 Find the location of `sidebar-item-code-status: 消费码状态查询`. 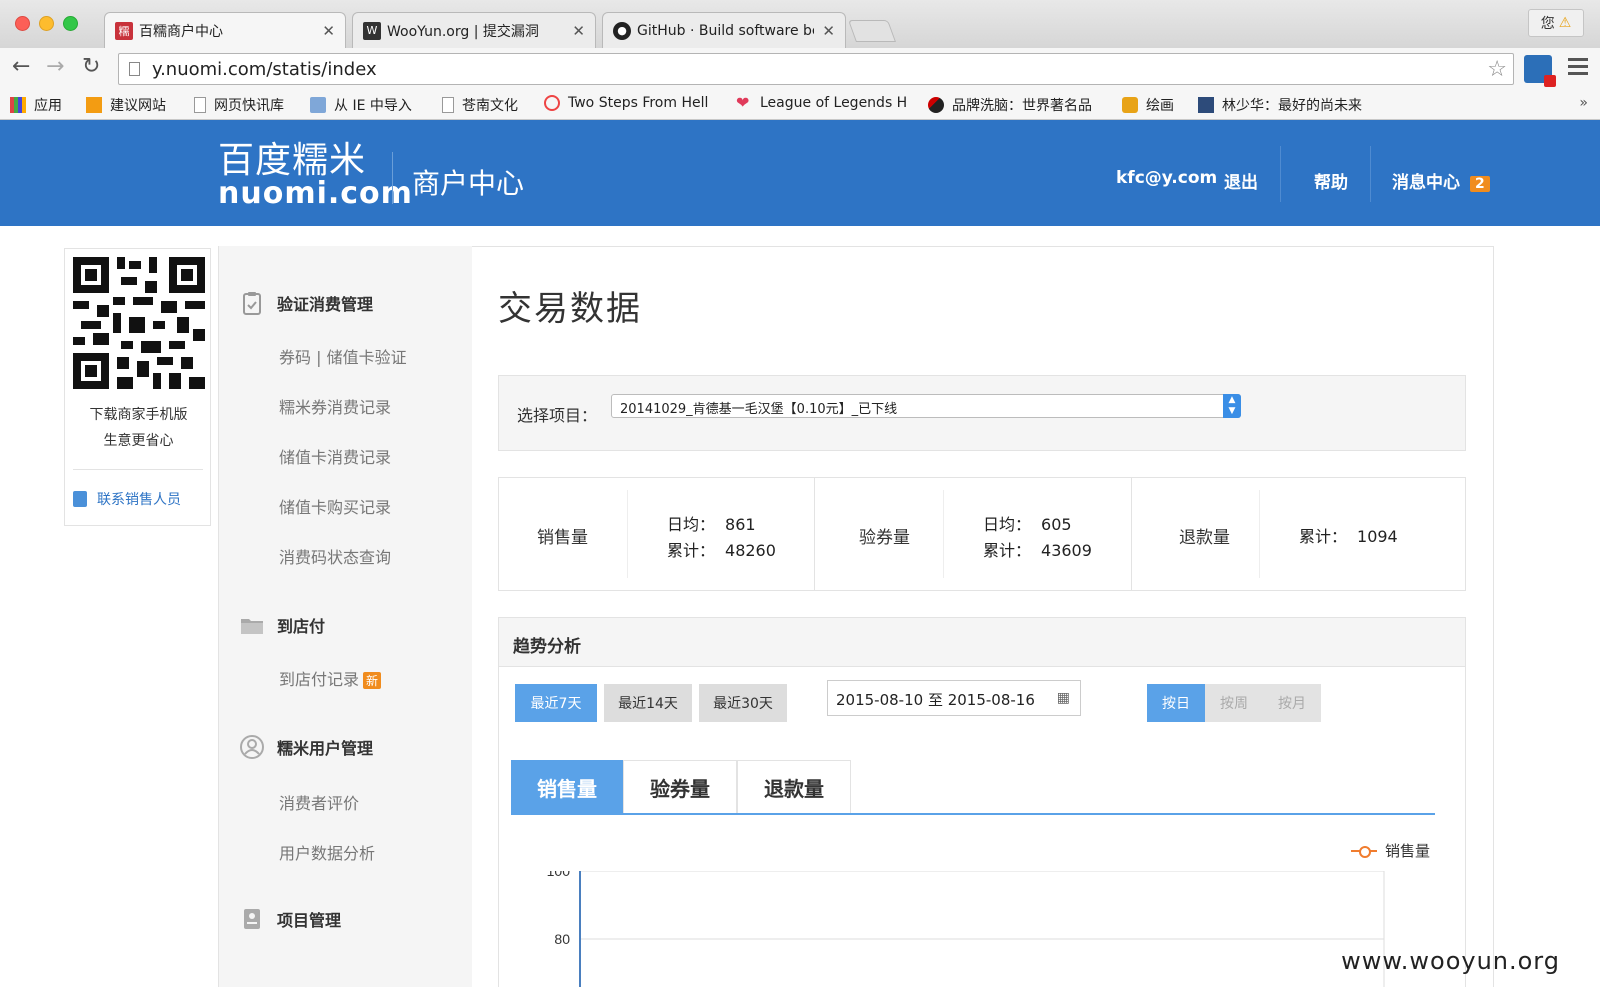

sidebar-item-code-status: 消费码状态查询 is located at coordinates (335, 556).